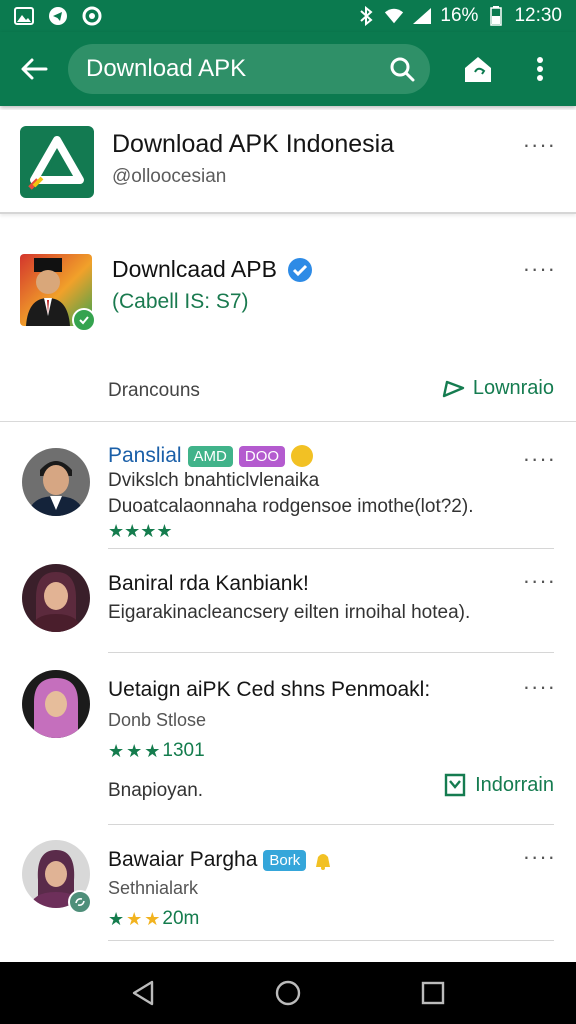  Describe the element at coordinates (169, 176) in the screenshot. I see `channel-handle: @olloocesian` at that location.